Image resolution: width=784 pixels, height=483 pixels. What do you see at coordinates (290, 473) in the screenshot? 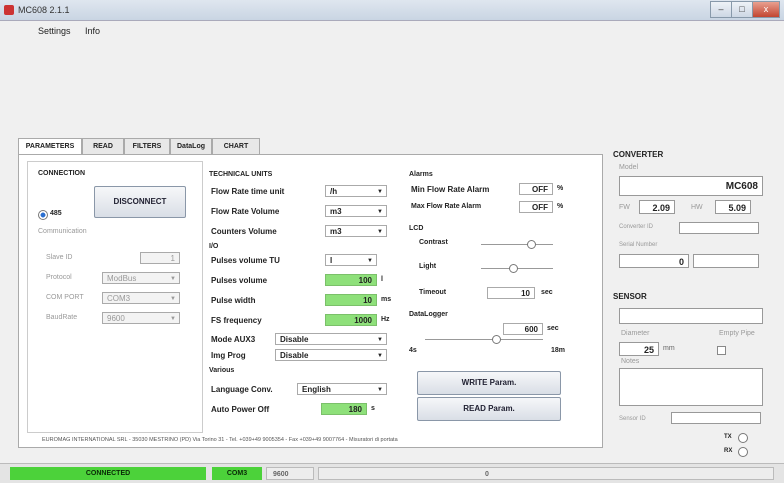
I see `status-baud: 9600` at bounding box center [290, 473].